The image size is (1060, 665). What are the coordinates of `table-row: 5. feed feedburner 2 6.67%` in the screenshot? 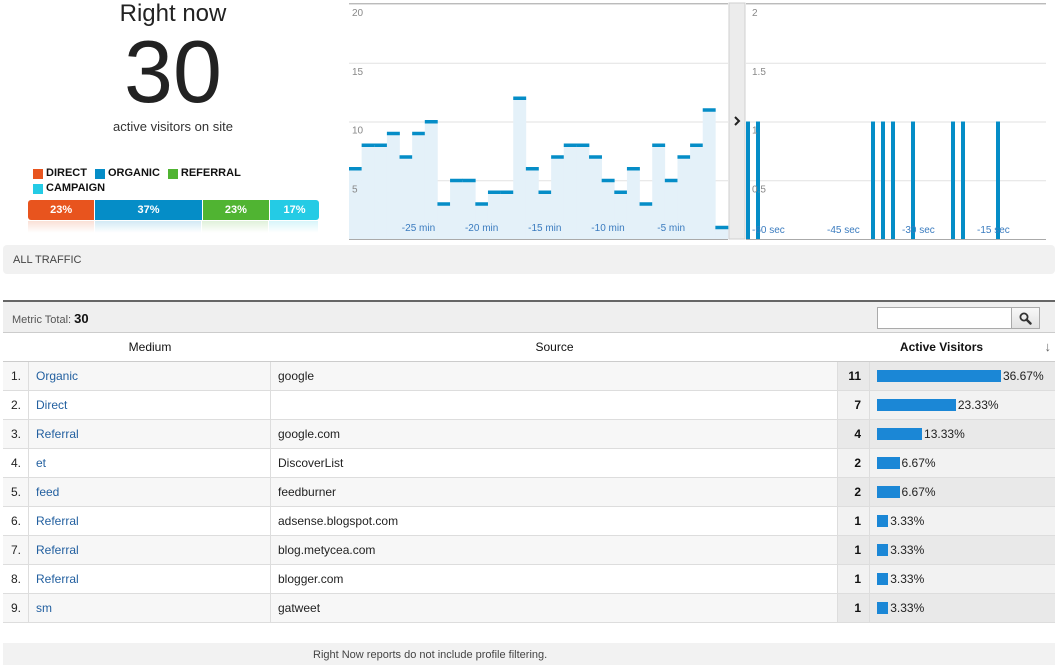 It's located at (529, 492).